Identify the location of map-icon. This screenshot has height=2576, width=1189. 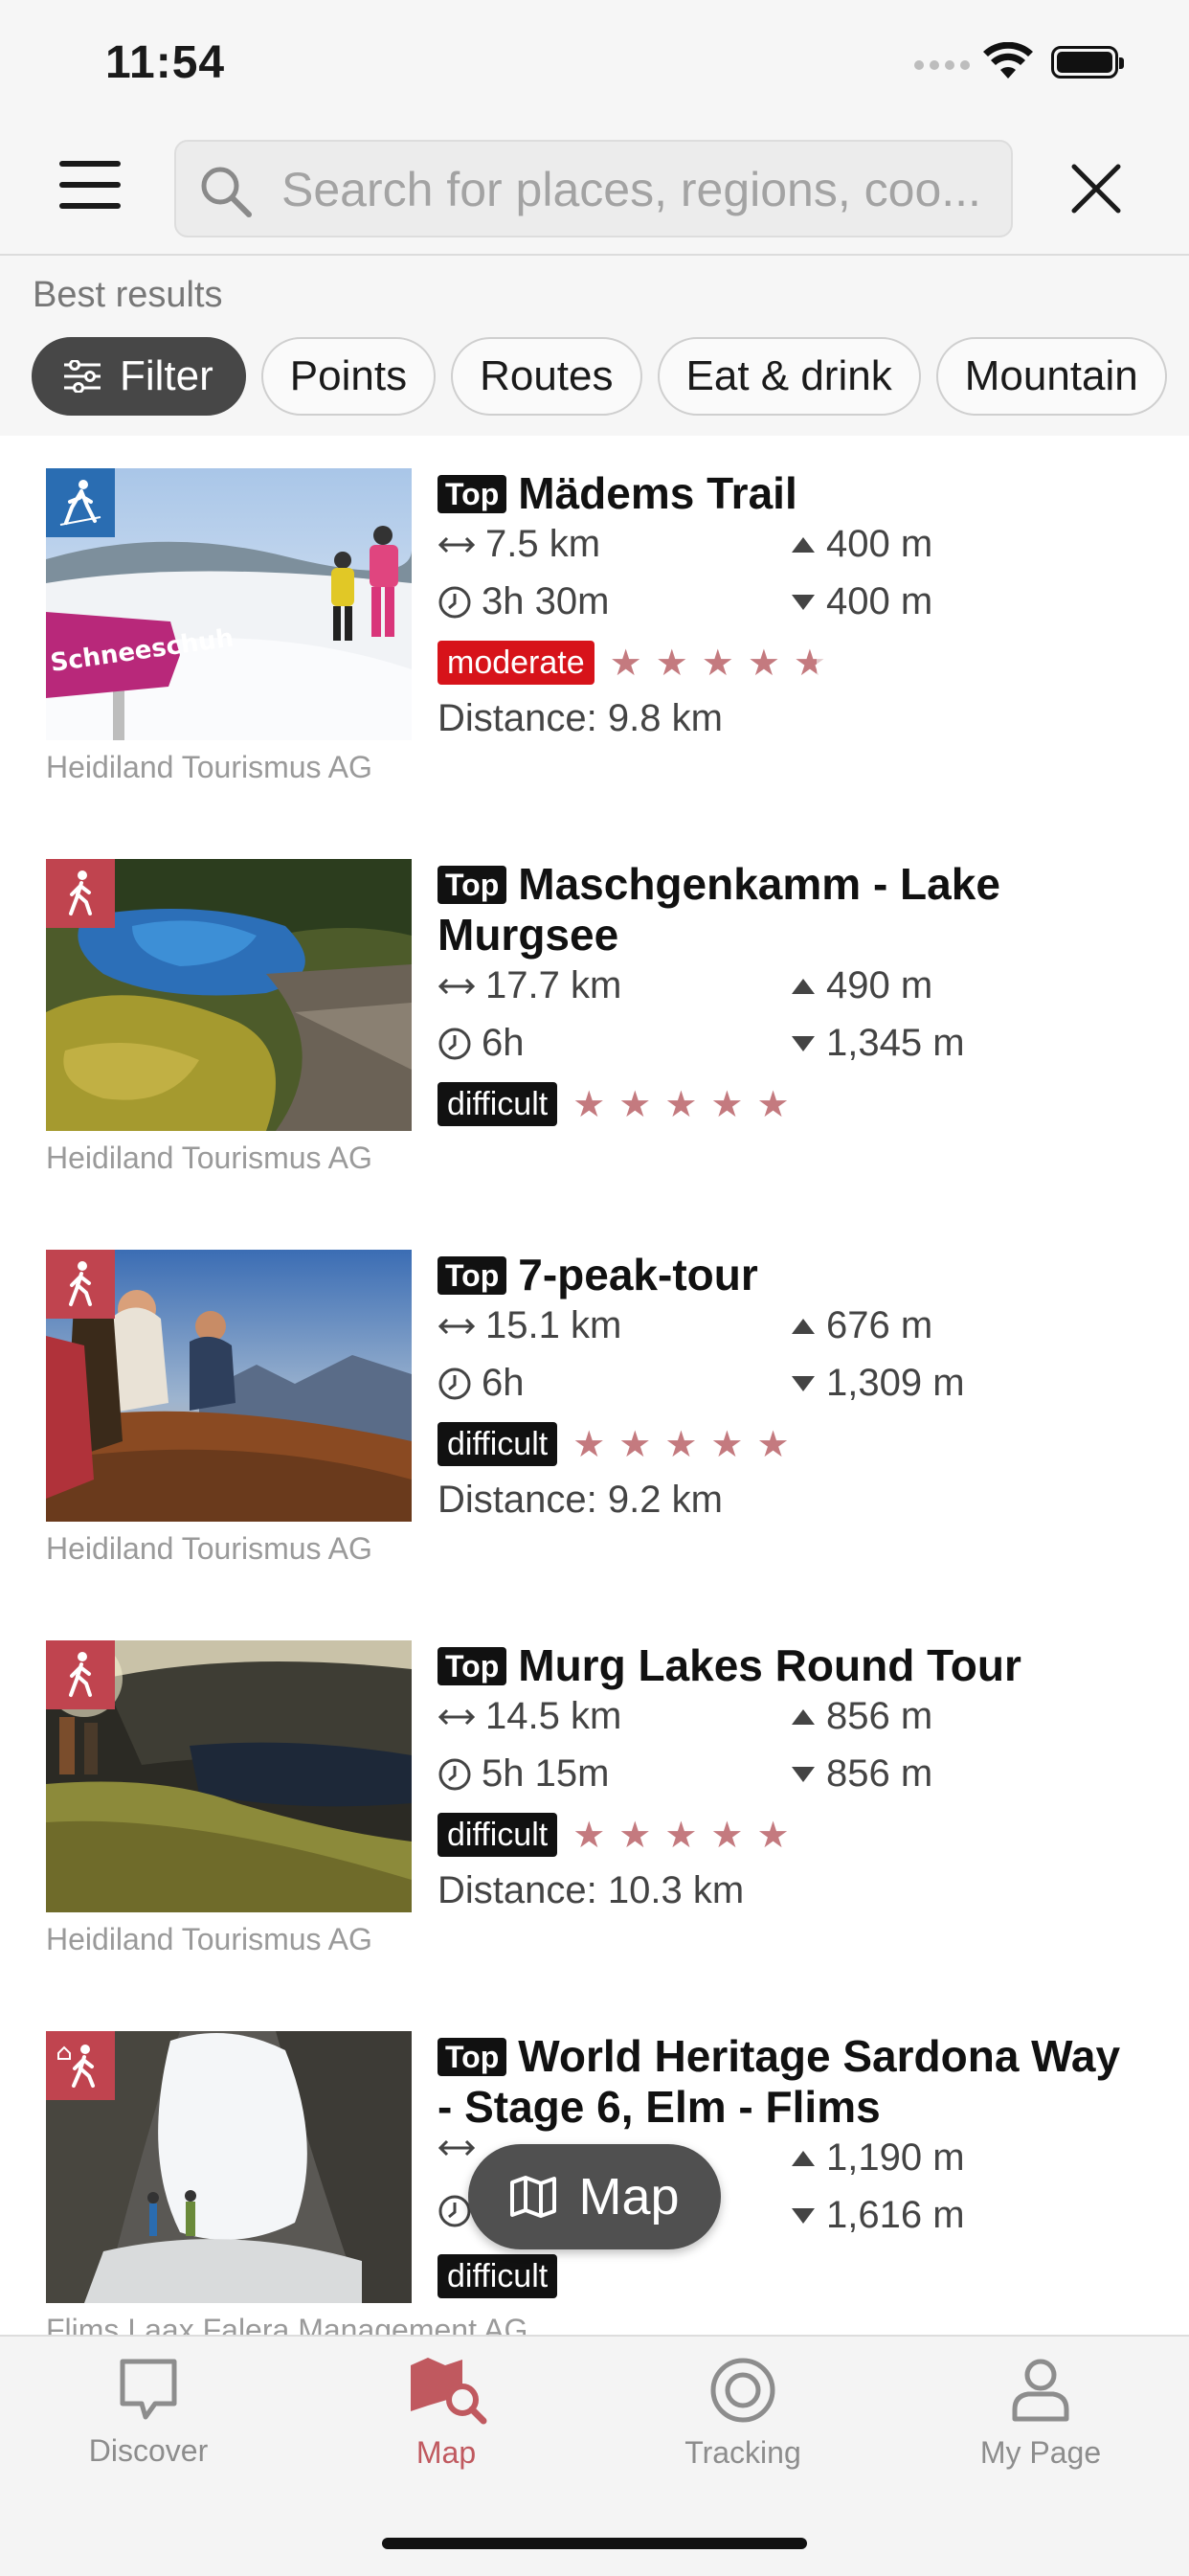
(533, 2197).